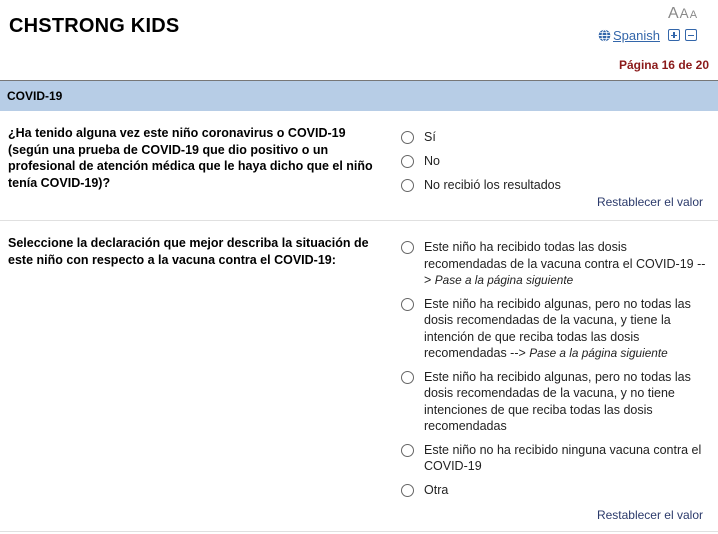  I want to click on radio-option-no-results: No recibió los resultados, so click(555, 185).